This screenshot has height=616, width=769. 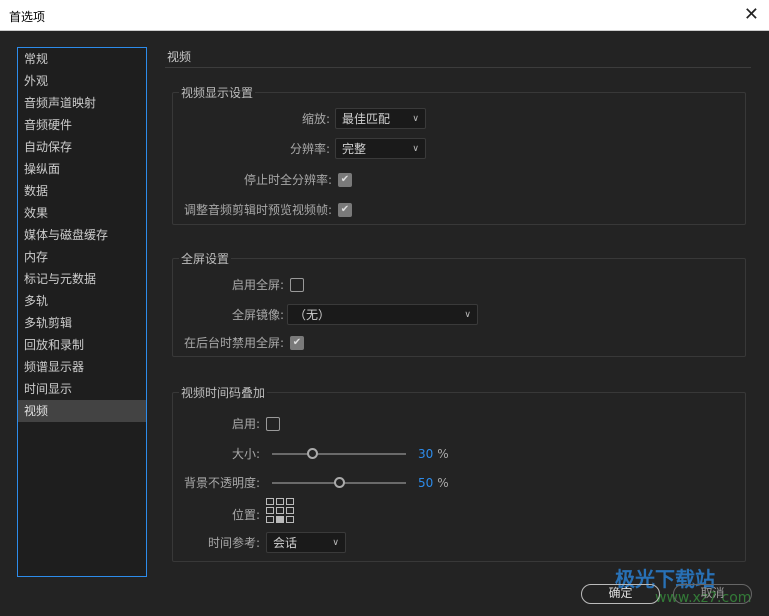 What do you see at coordinates (339, 453) in the screenshot?
I see `size-slider` at bounding box center [339, 453].